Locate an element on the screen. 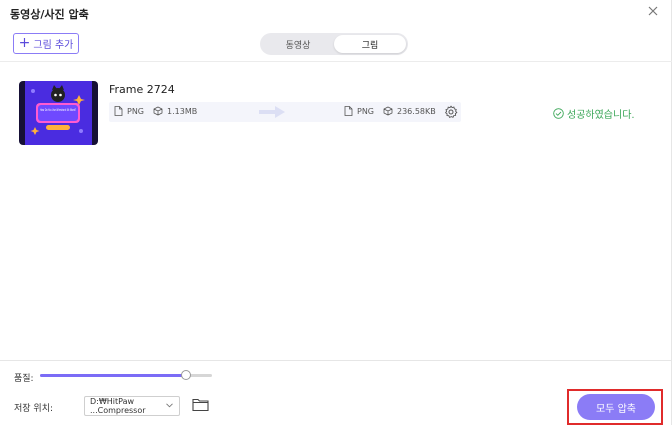  status-success: 성공하였습니다. is located at coordinates (594, 113).